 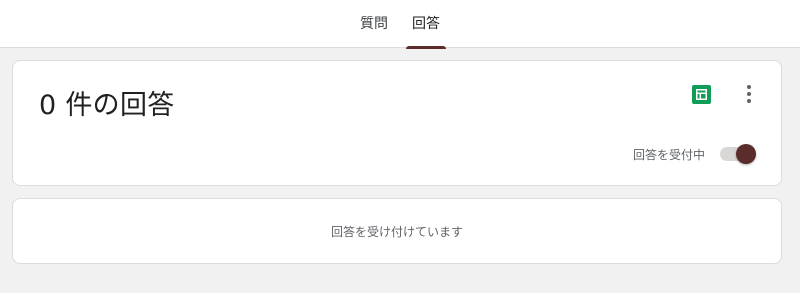 I want to click on accepting-responses-label: 回答を受付中, so click(x=668, y=154).